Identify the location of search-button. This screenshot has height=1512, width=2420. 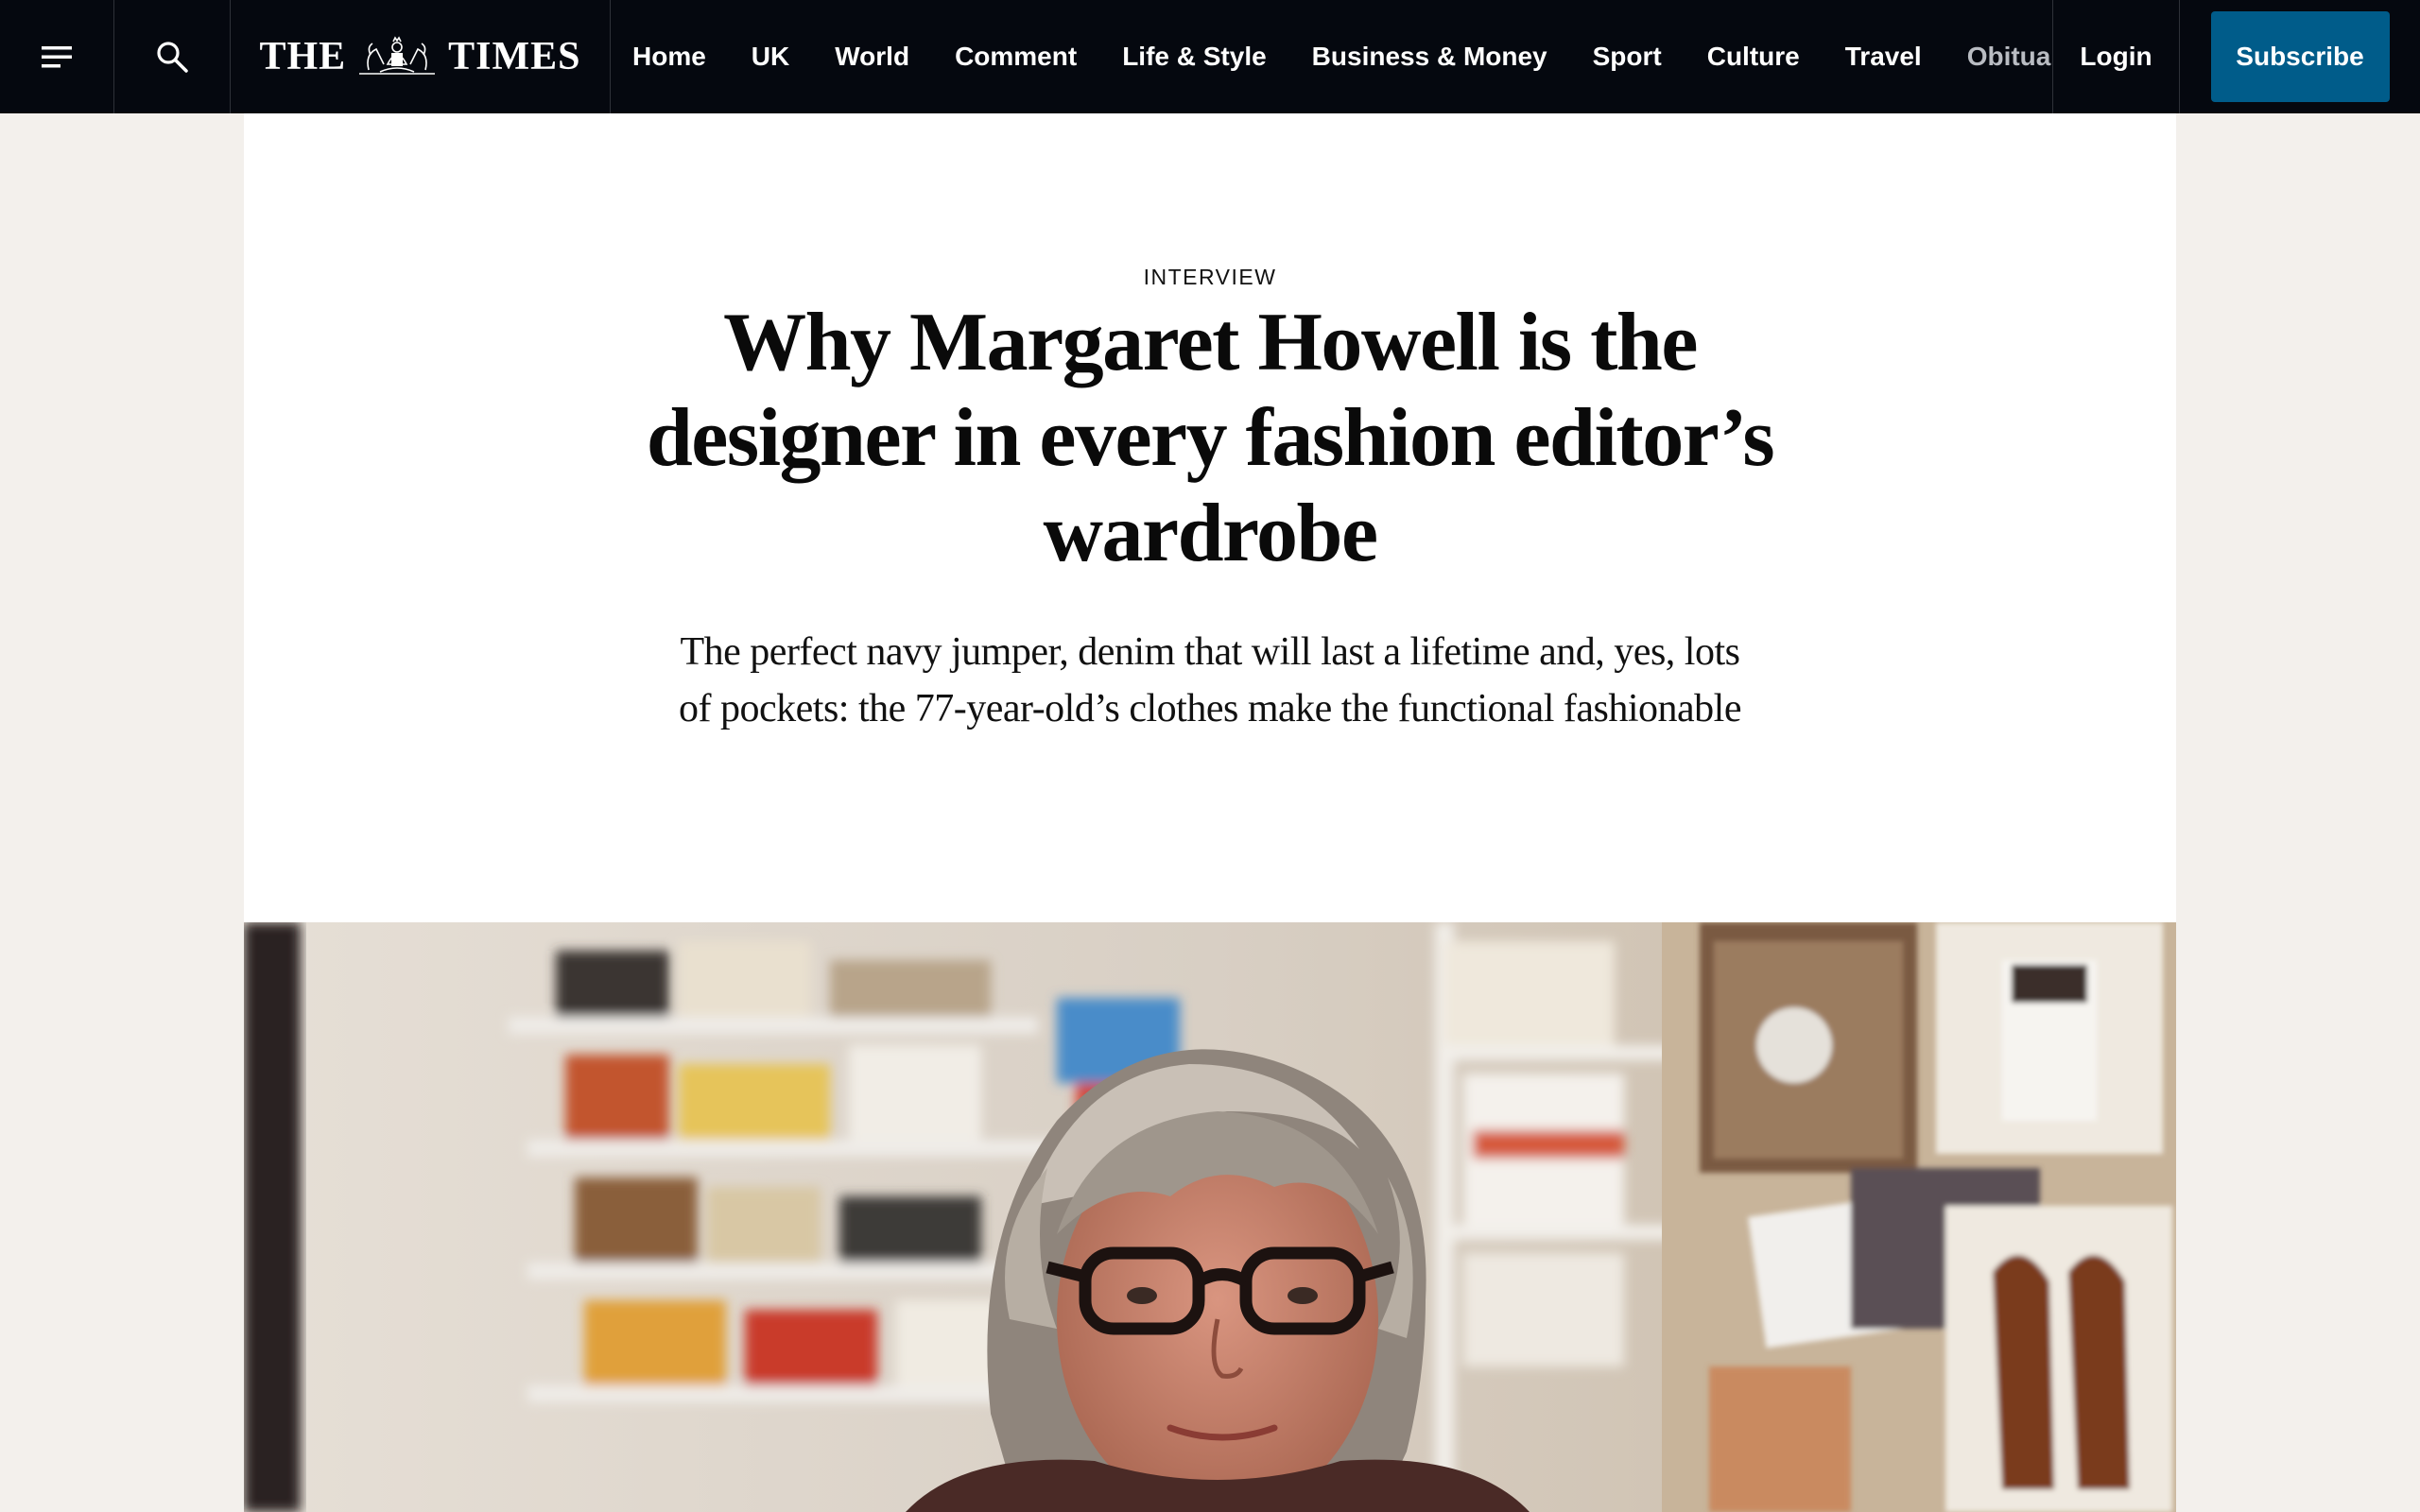
(172, 56).